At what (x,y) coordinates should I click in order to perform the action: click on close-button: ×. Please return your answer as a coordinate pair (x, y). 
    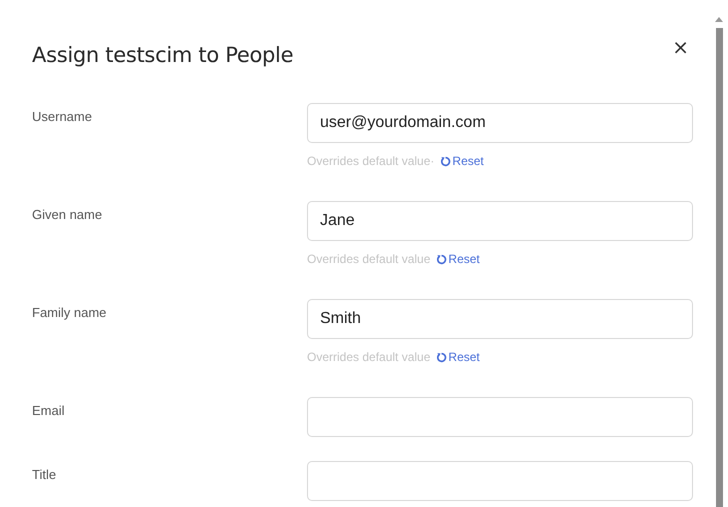
    Looking at the image, I should click on (680, 47).